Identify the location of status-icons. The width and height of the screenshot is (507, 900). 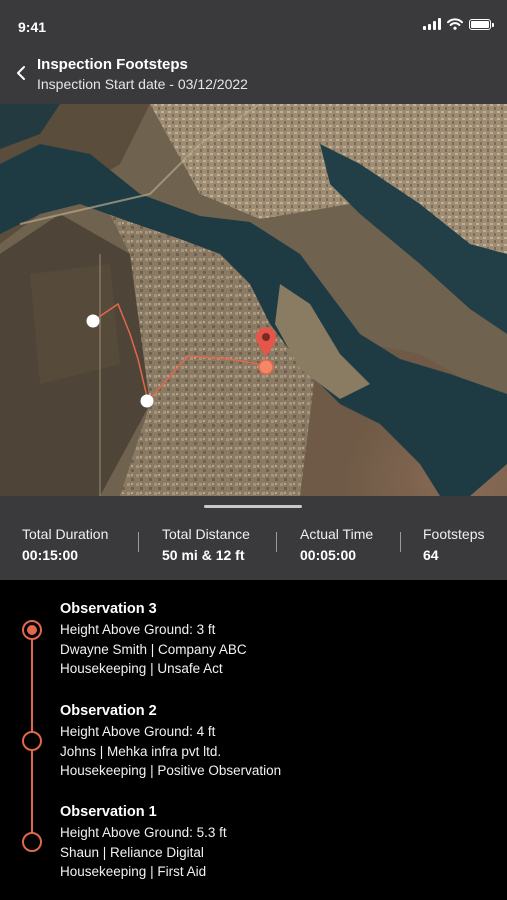
(458, 24).